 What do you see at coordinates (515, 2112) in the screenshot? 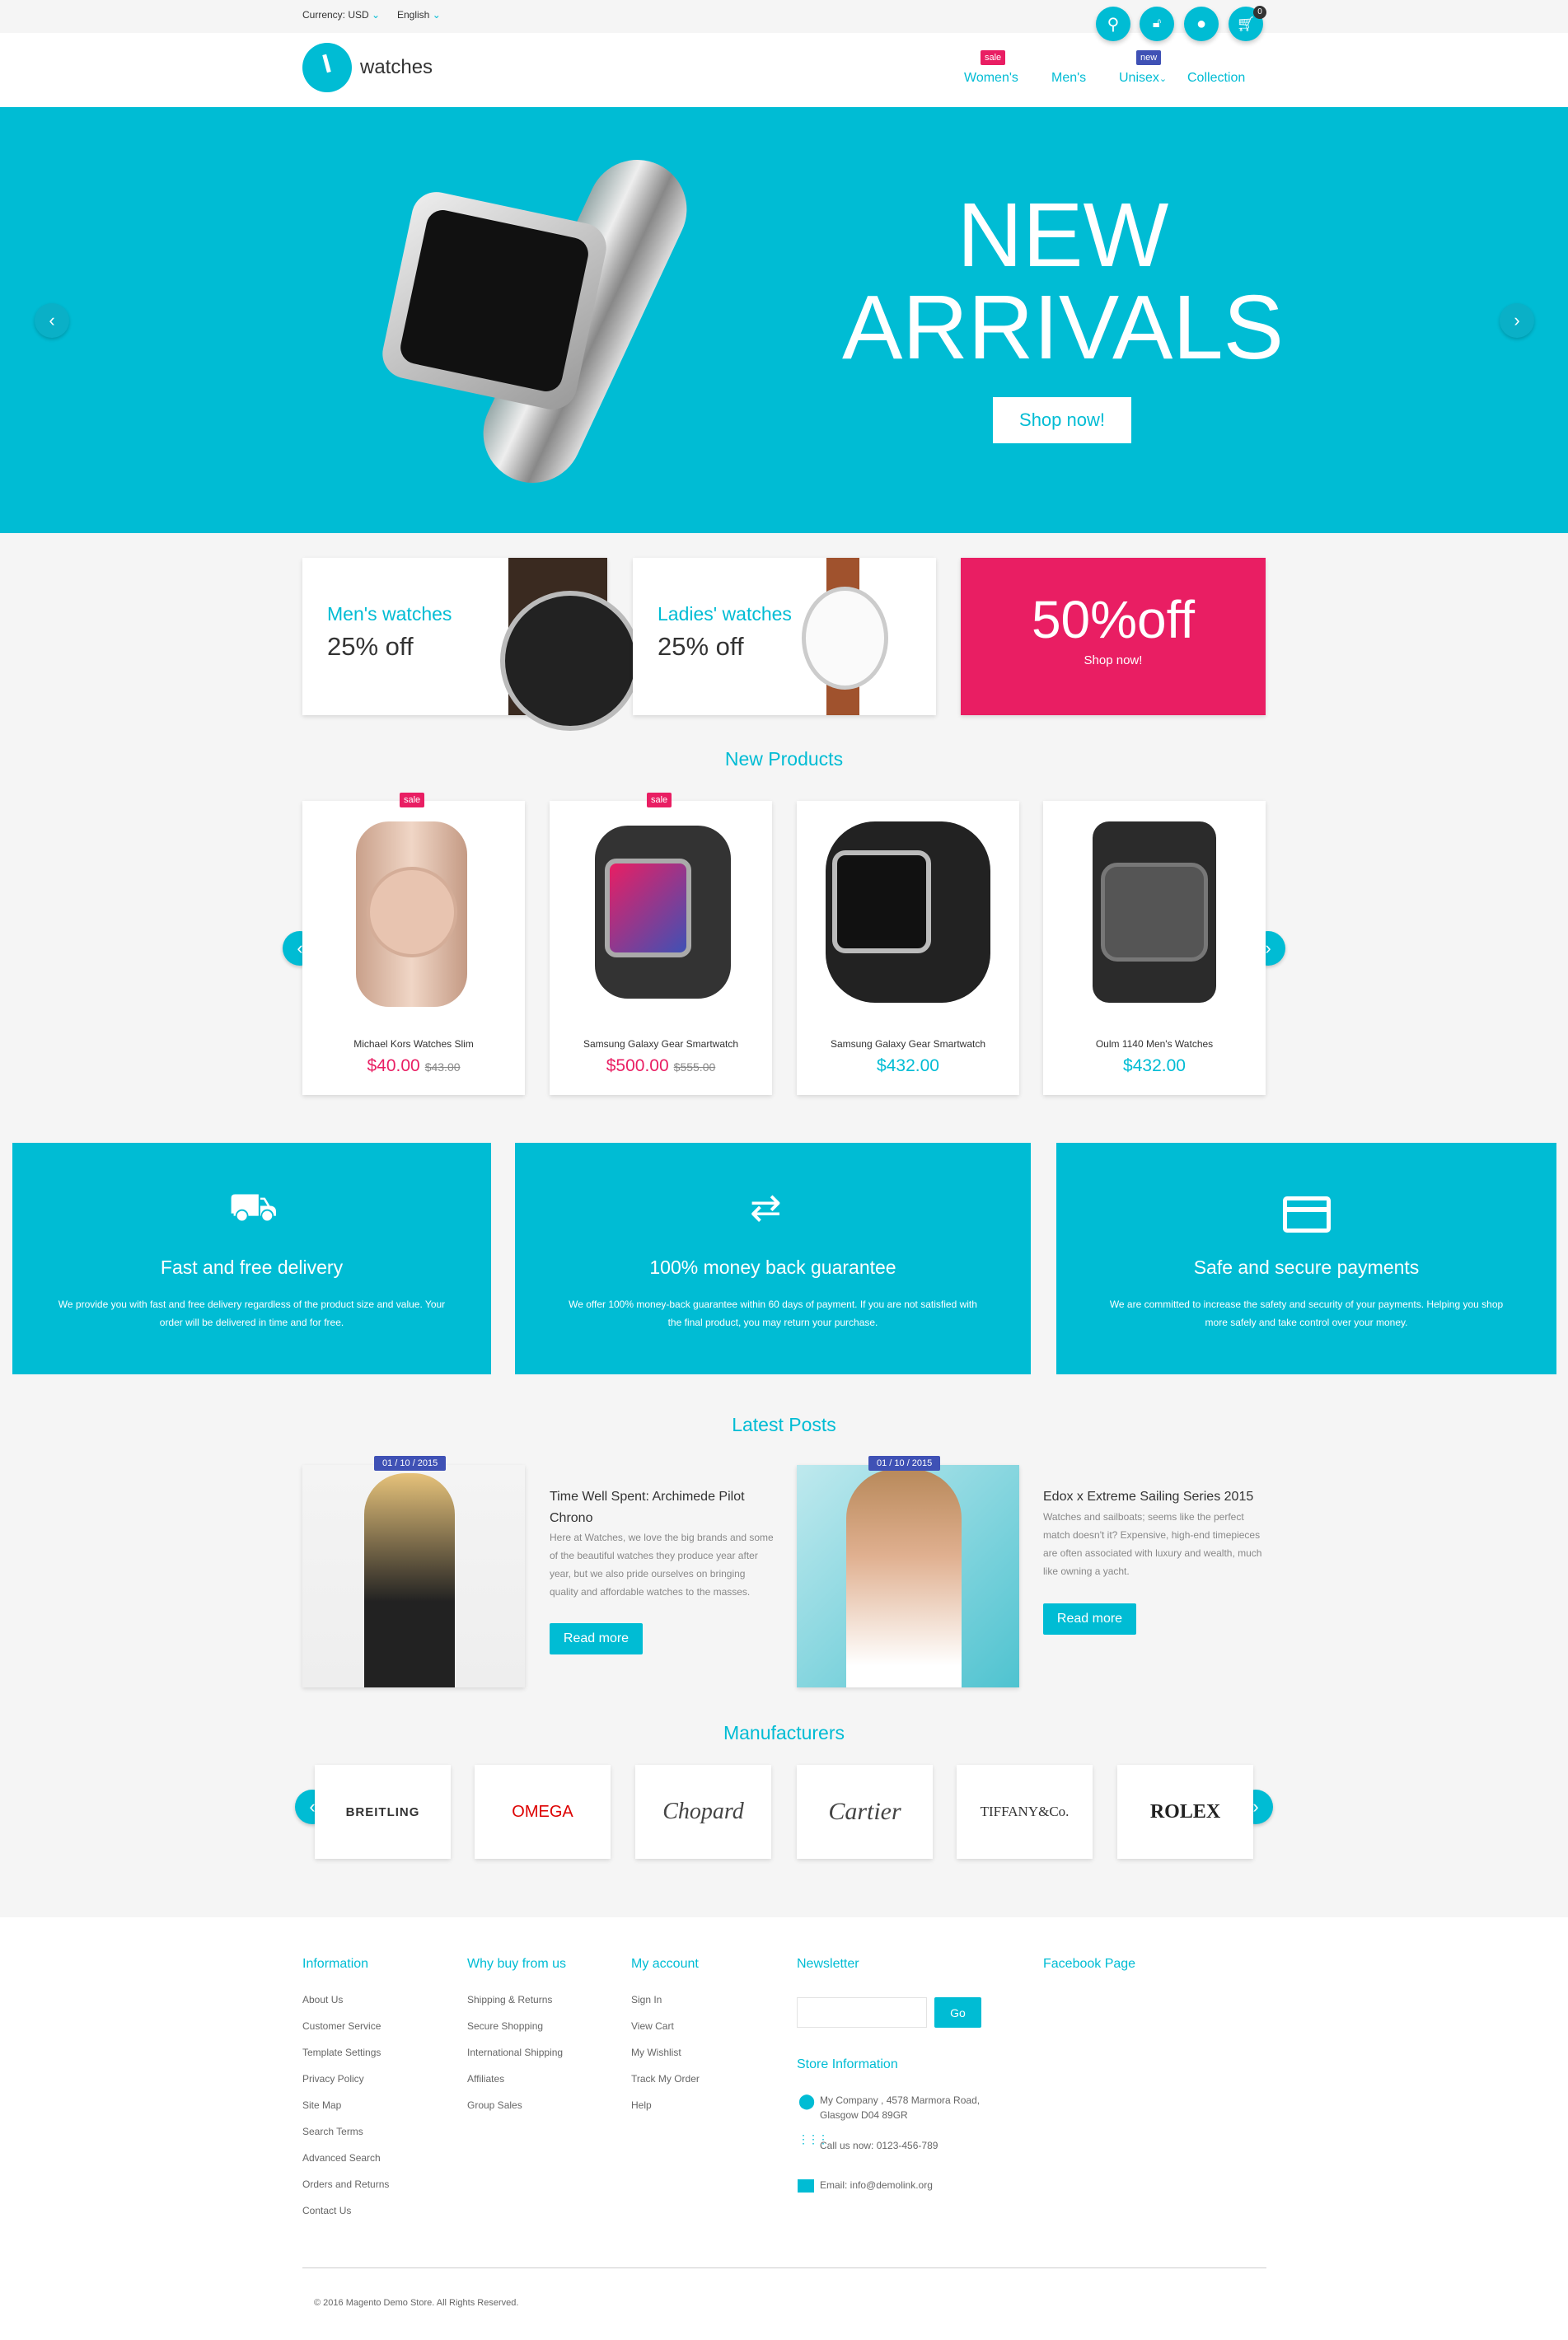
I see `footer-link: Group Sales` at bounding box center [515, 2112].